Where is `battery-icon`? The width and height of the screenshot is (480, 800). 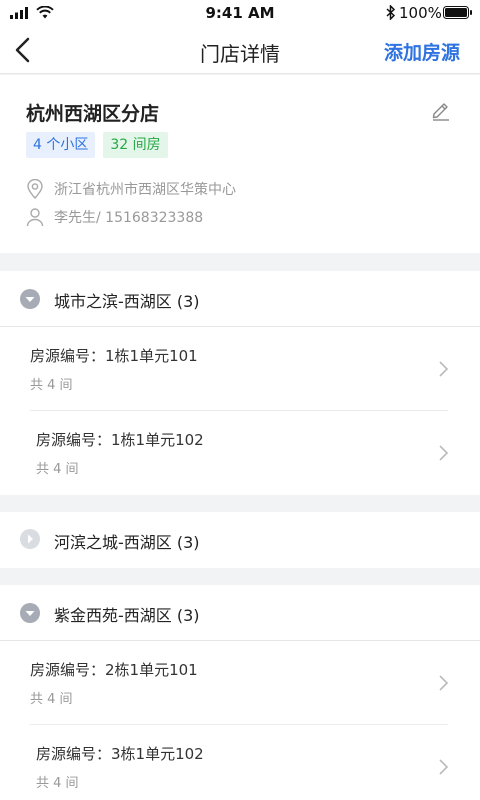
battery-icon is located at coordinates (457, 12).